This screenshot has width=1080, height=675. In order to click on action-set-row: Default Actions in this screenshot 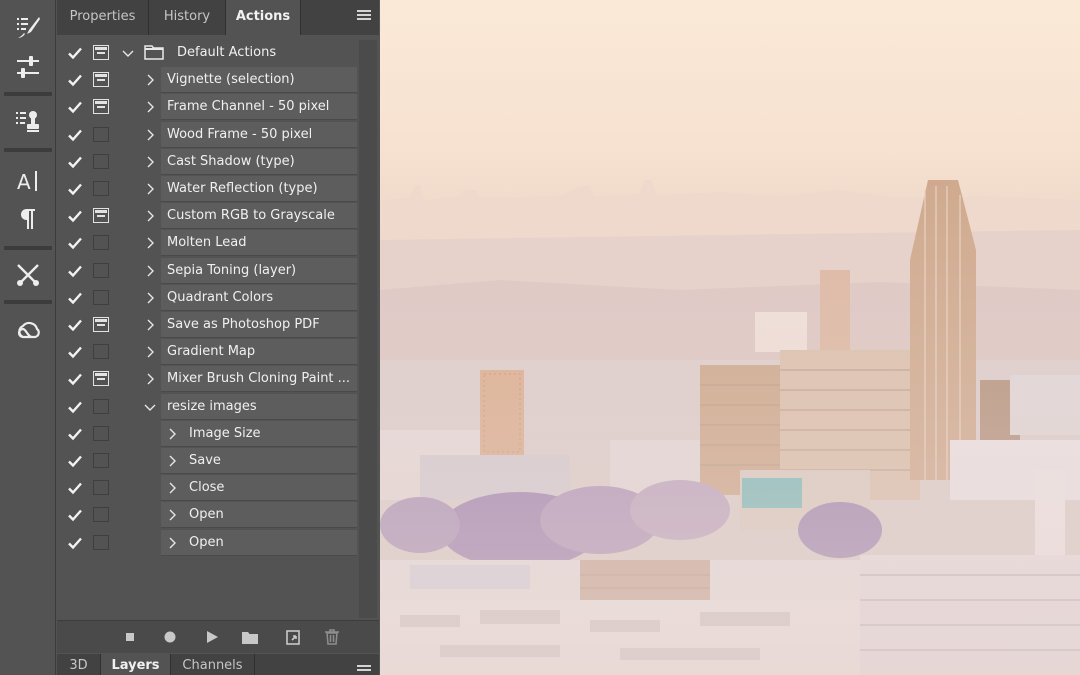, I will do `click(207, 53)`.